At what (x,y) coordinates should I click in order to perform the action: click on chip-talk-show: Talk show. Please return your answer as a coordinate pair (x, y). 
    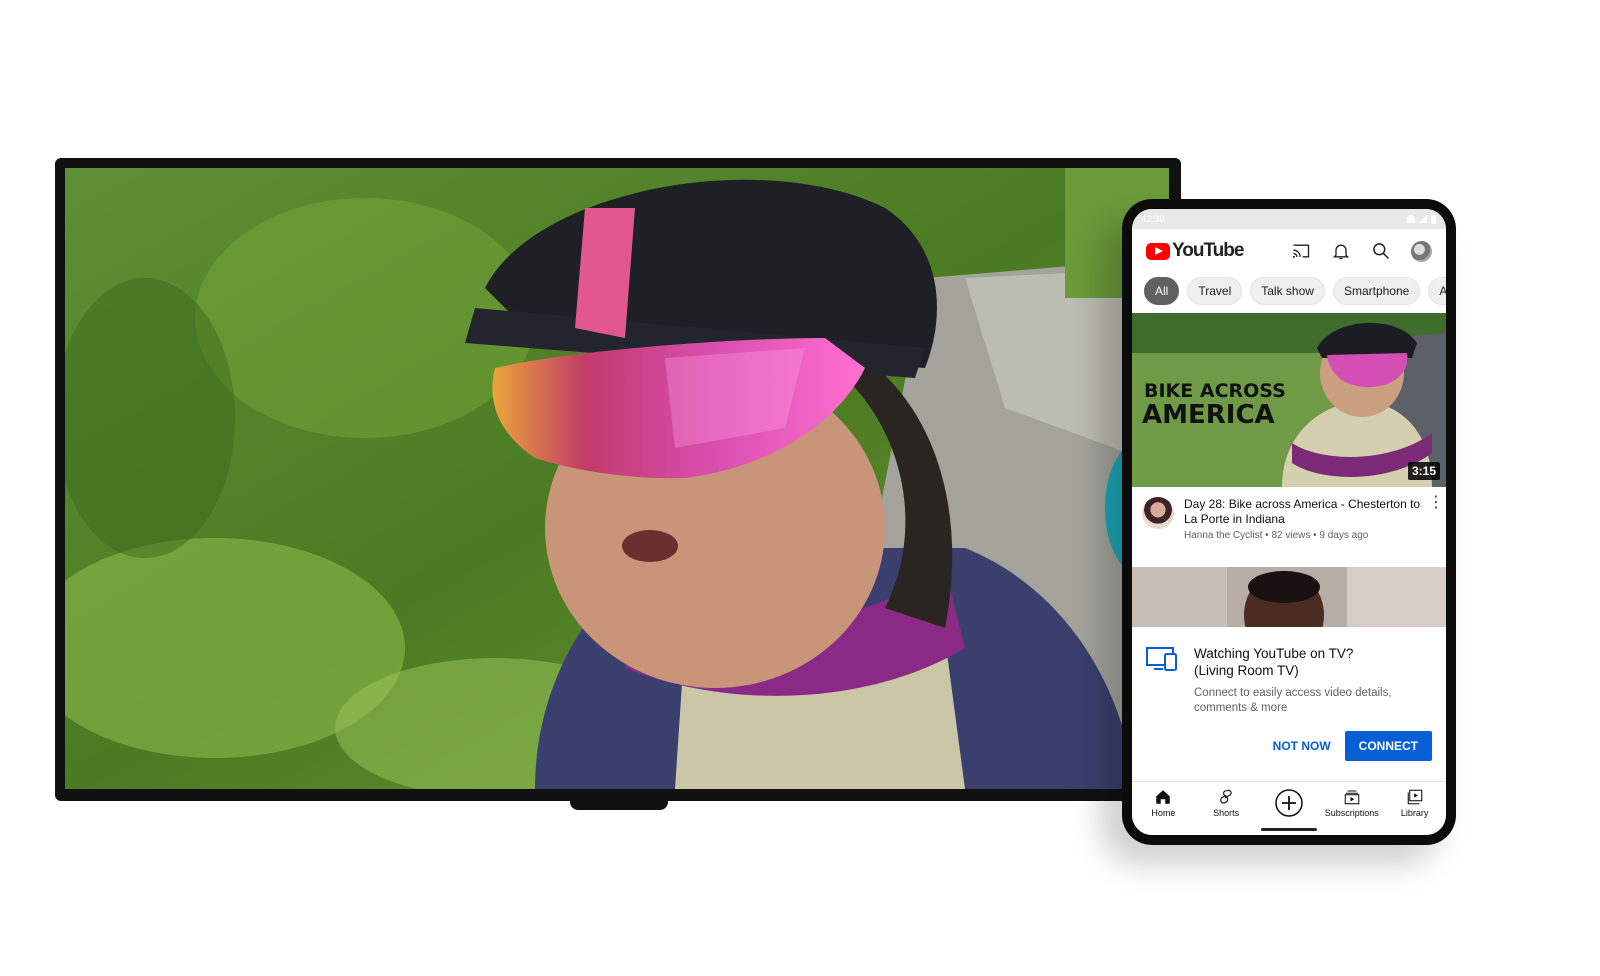
    Looking at the image, I should click on (1287, 291).